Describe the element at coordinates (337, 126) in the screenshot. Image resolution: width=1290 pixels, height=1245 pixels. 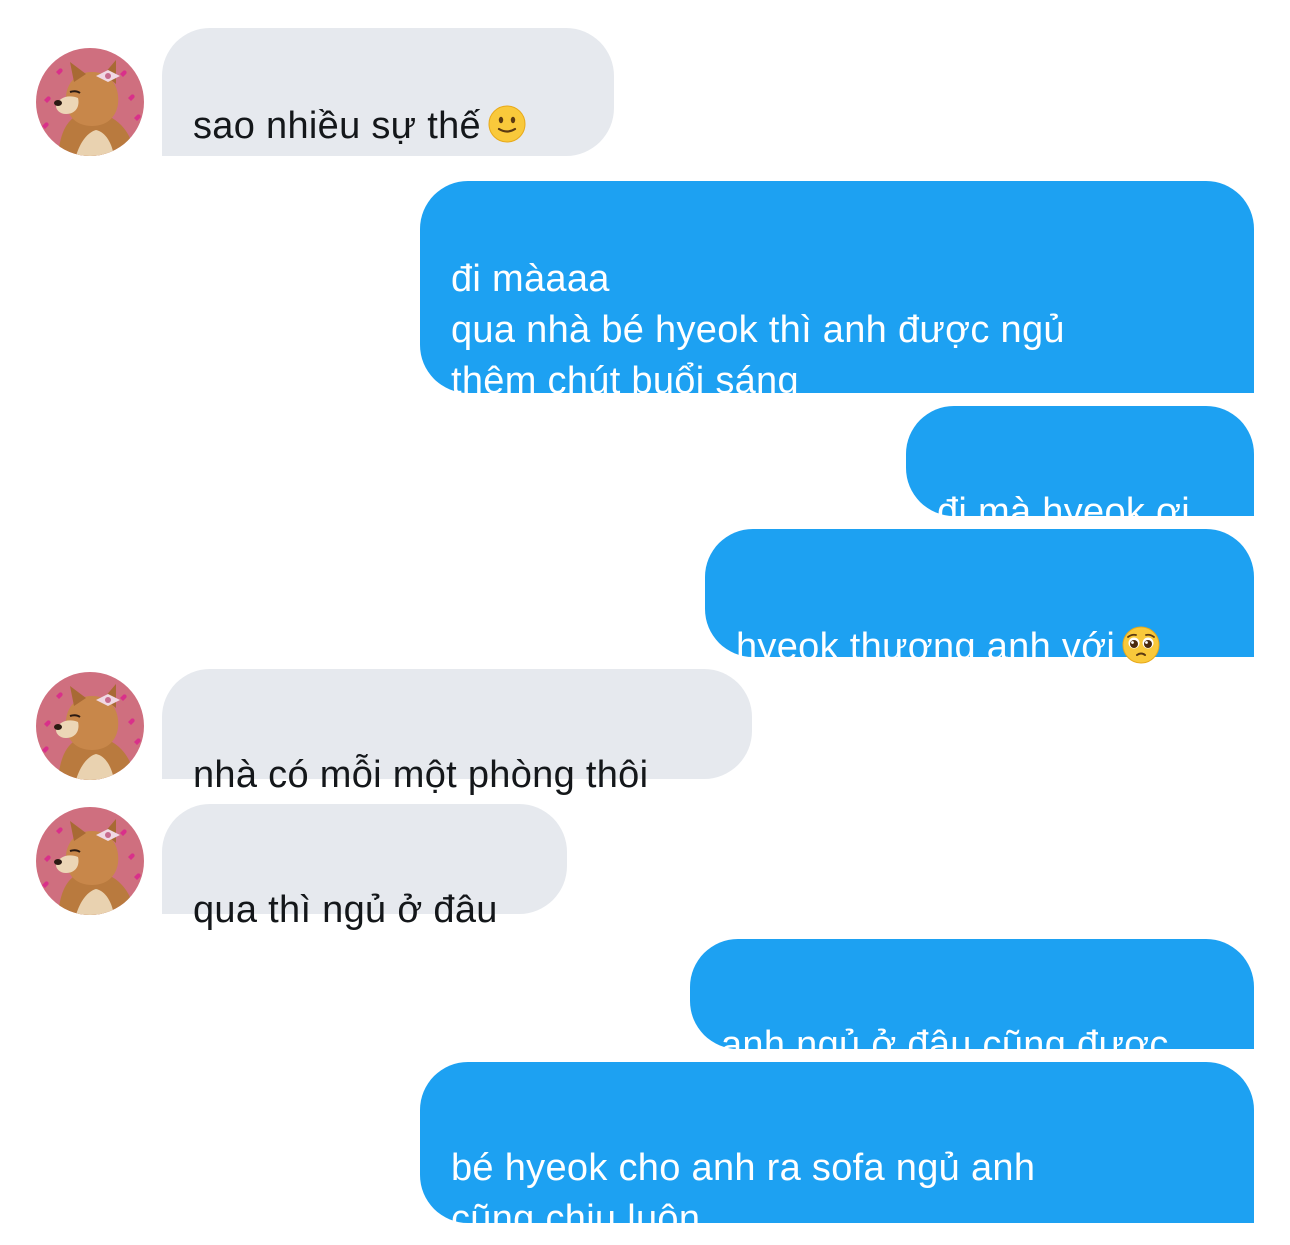
I see `message-text: sao nhiều sự thế` at that location.